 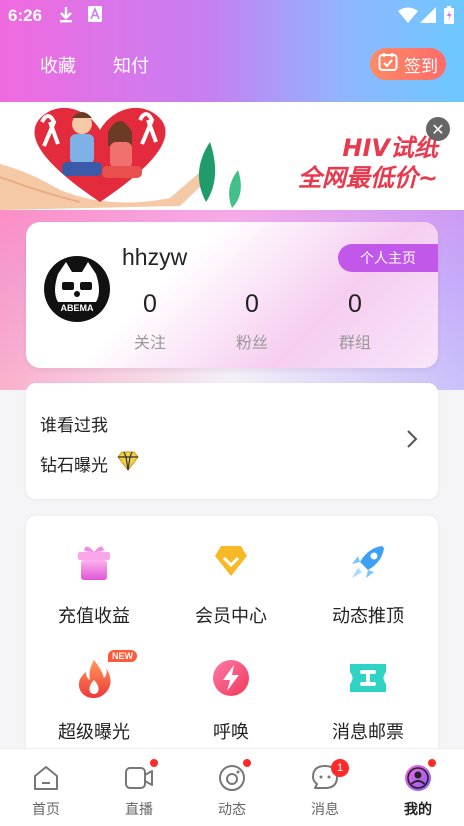 What do you see at coordinates (66, 17) in the screenshot?
I see `download-icon` at bounding box center [66, 17].